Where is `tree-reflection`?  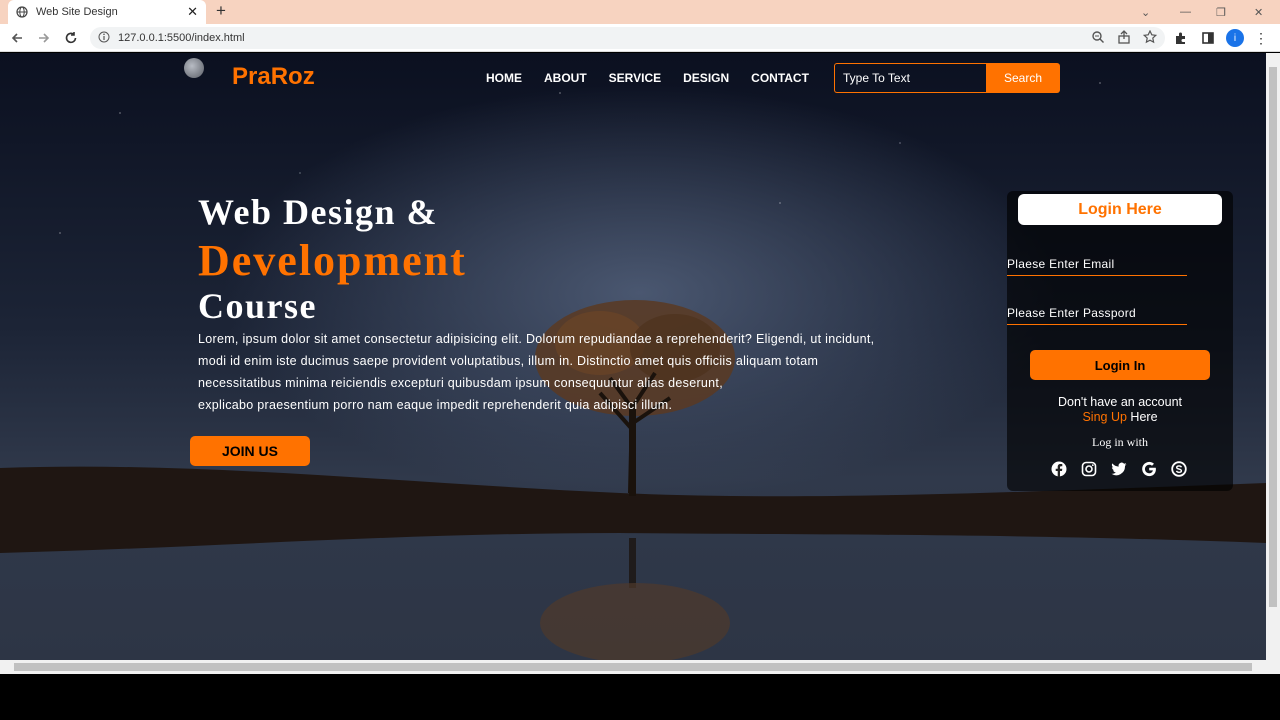 tree-reflection is located at coordinates (635, 599).